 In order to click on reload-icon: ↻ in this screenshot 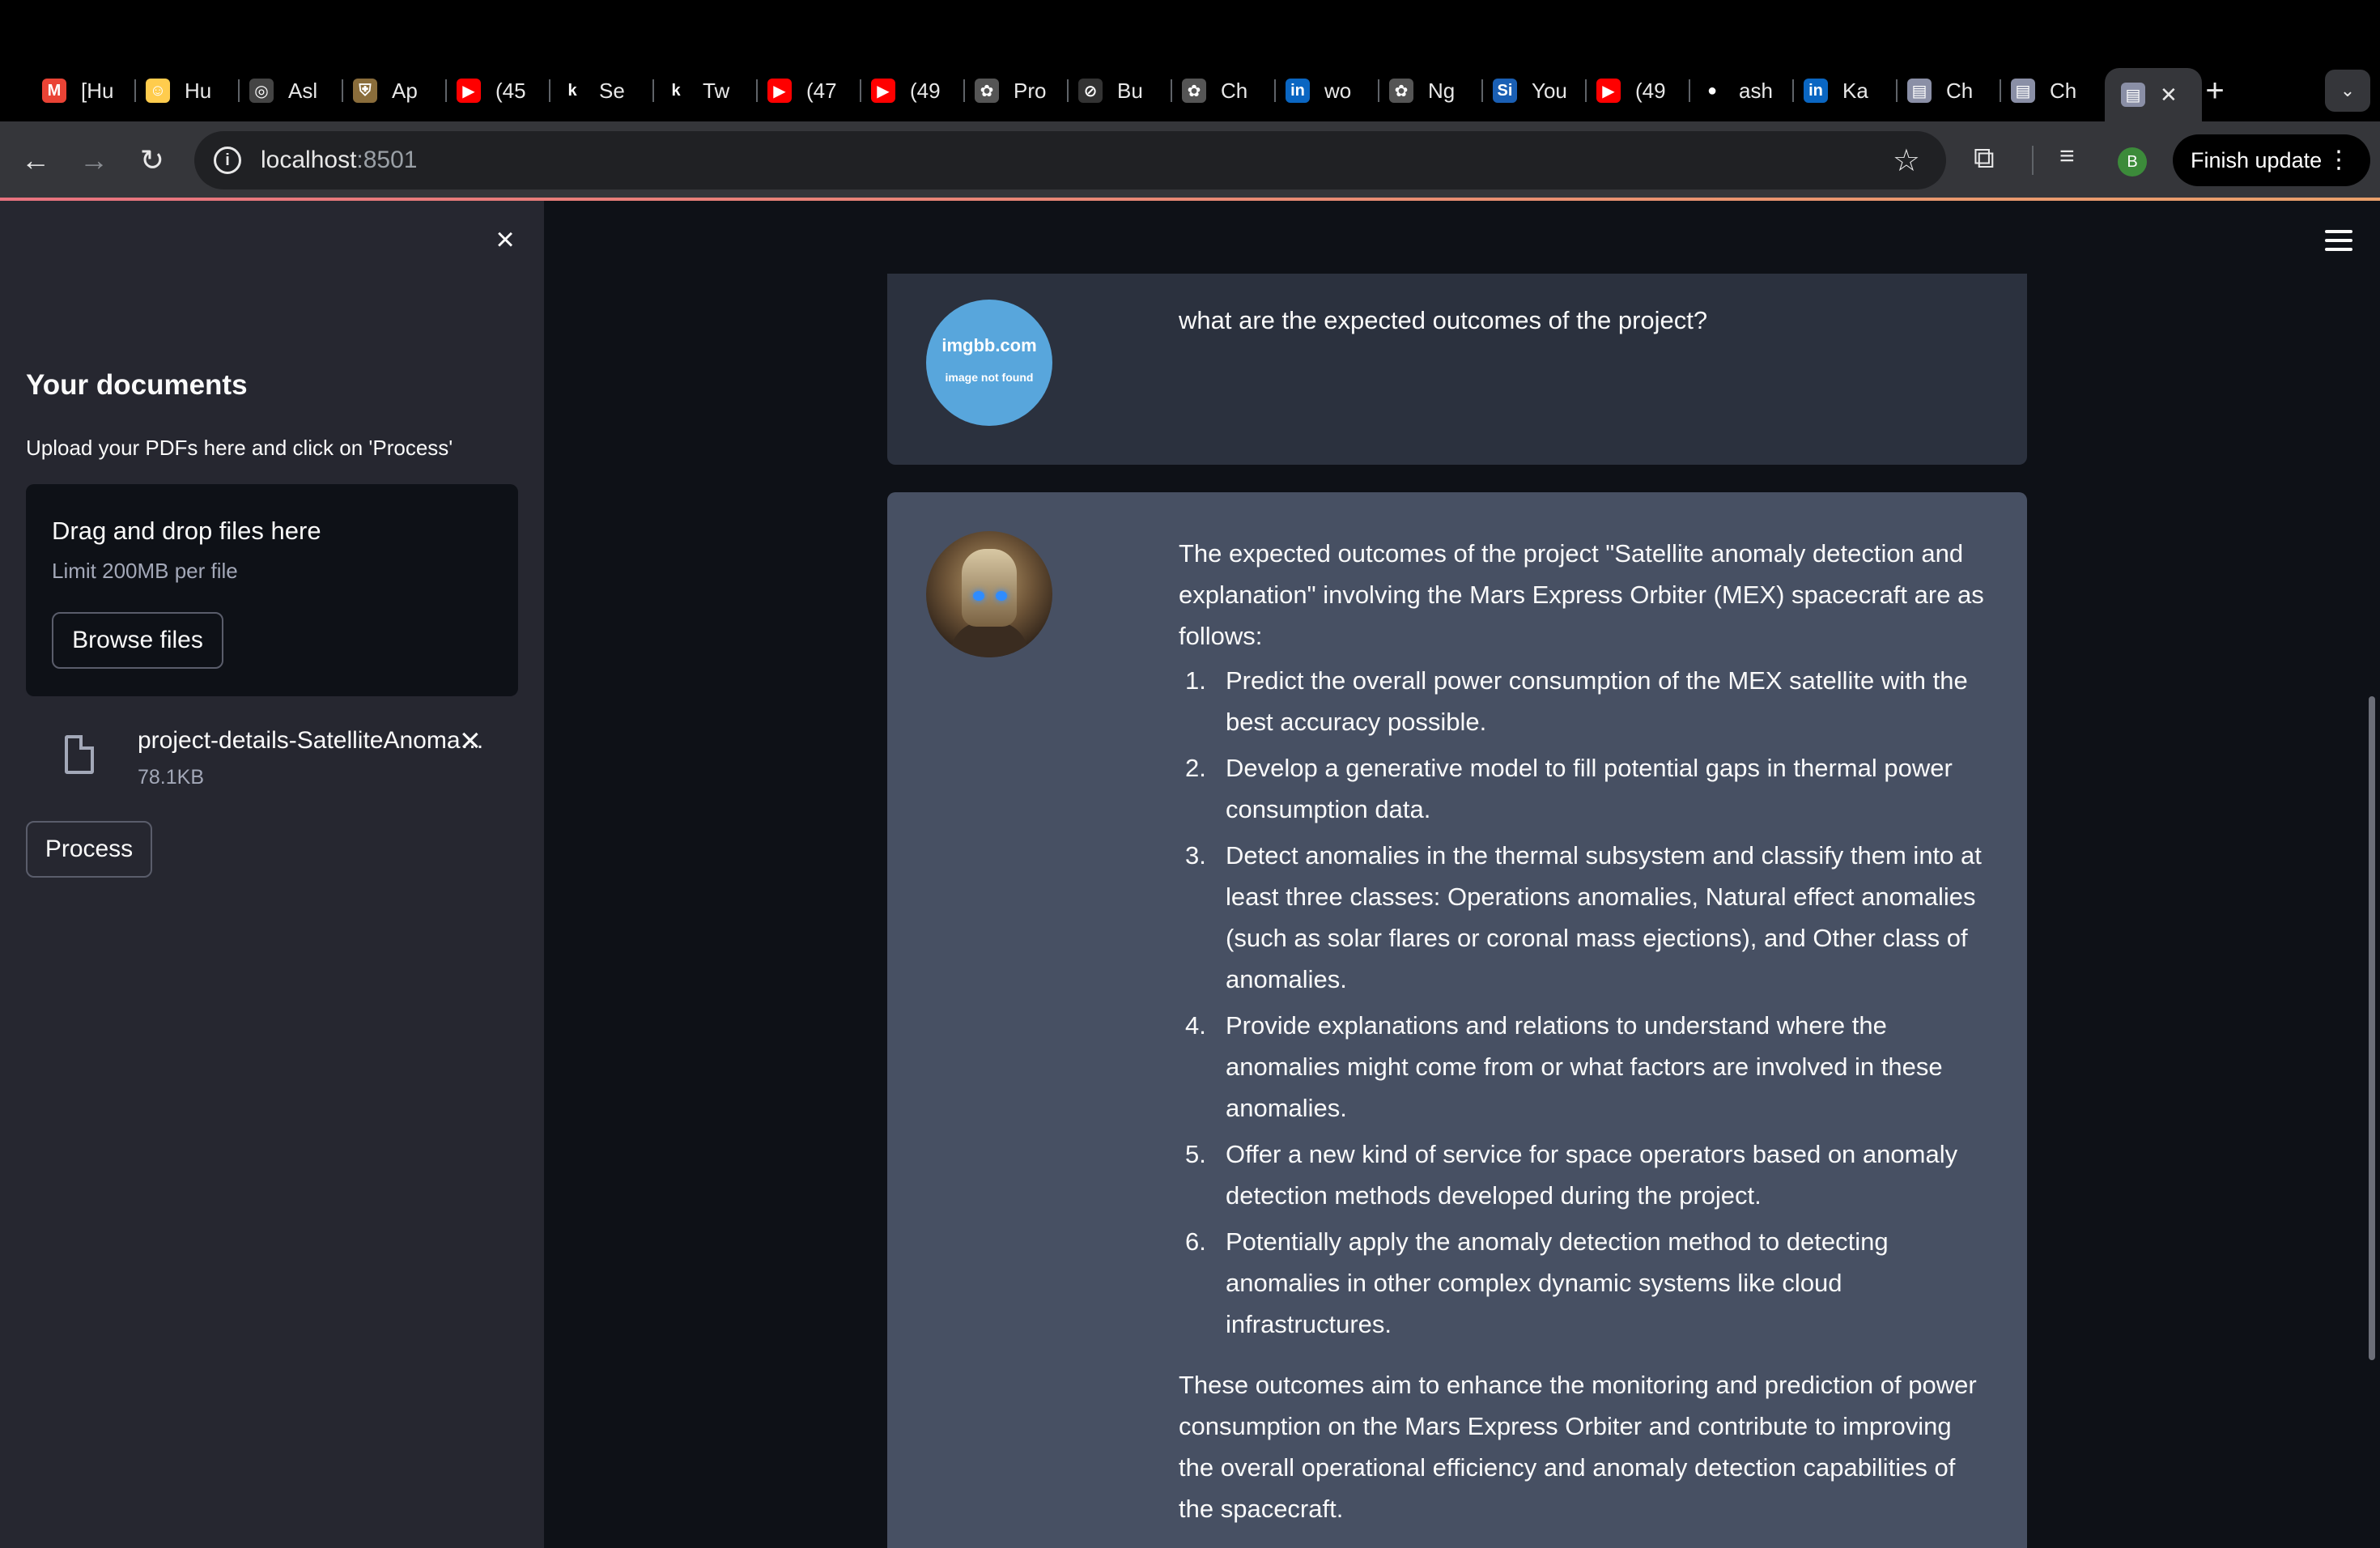, I will do `click(152, 159)`.